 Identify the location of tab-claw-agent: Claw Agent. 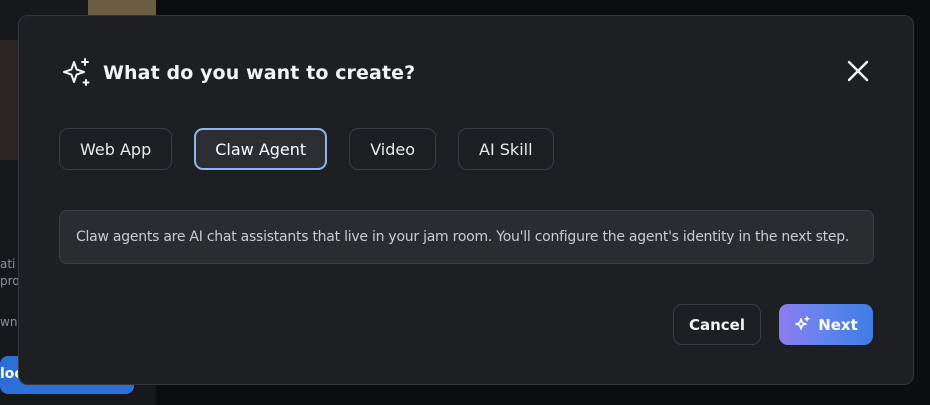
(261, 149).